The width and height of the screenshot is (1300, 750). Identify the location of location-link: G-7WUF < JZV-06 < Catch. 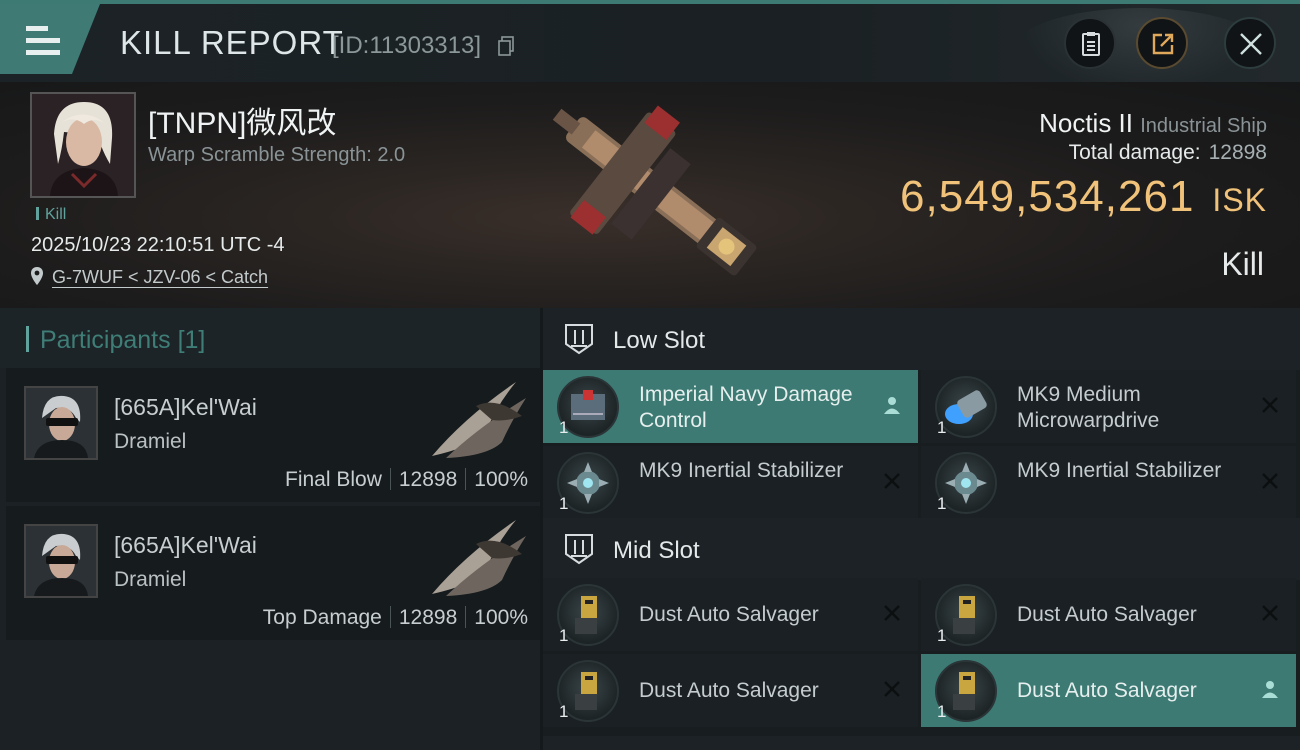
(160, 277).